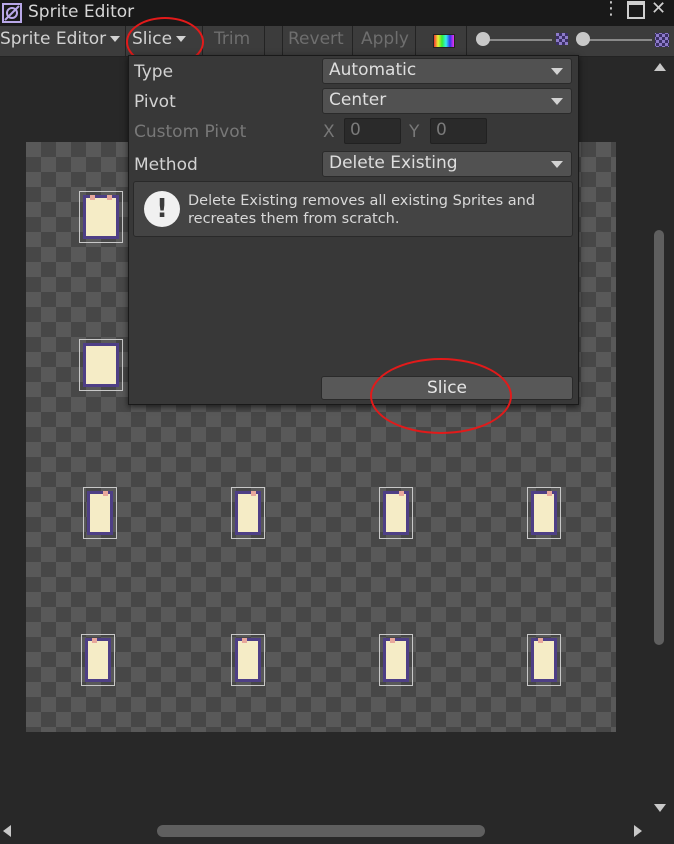 The image size is (674, 844). What do you see at coordinates (659, 437) in the screenshot?
I see `vertical-scroll-thumb` at bounding box center [659, 437].